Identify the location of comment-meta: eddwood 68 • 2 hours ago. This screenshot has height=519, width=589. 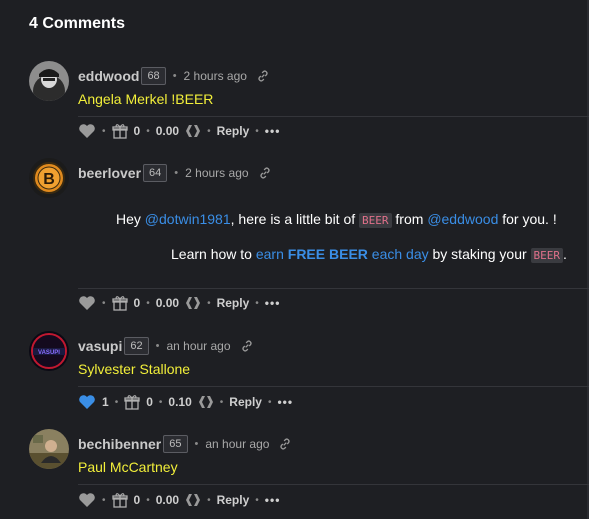
(174, 76).